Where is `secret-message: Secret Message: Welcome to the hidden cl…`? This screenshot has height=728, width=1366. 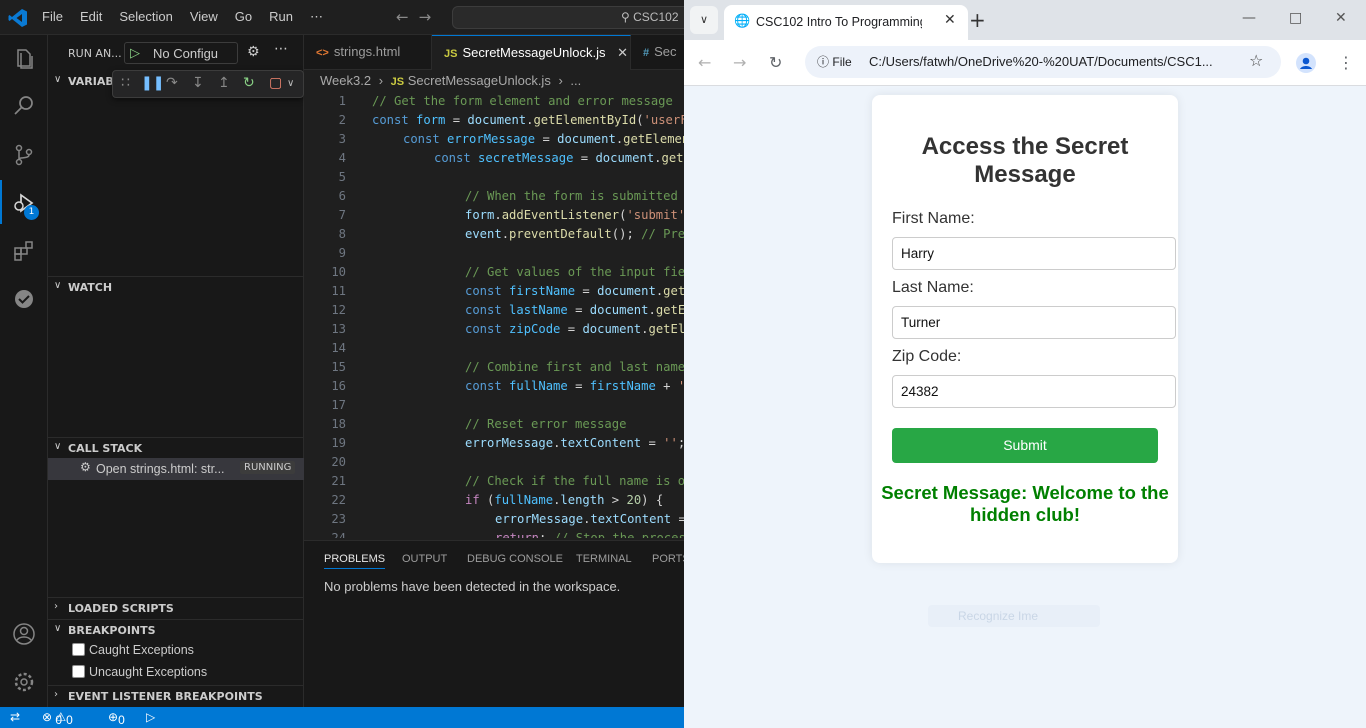
secret-message: Secret Message: Welcome to the hidden cl… is located at coordinates (1025, 503).